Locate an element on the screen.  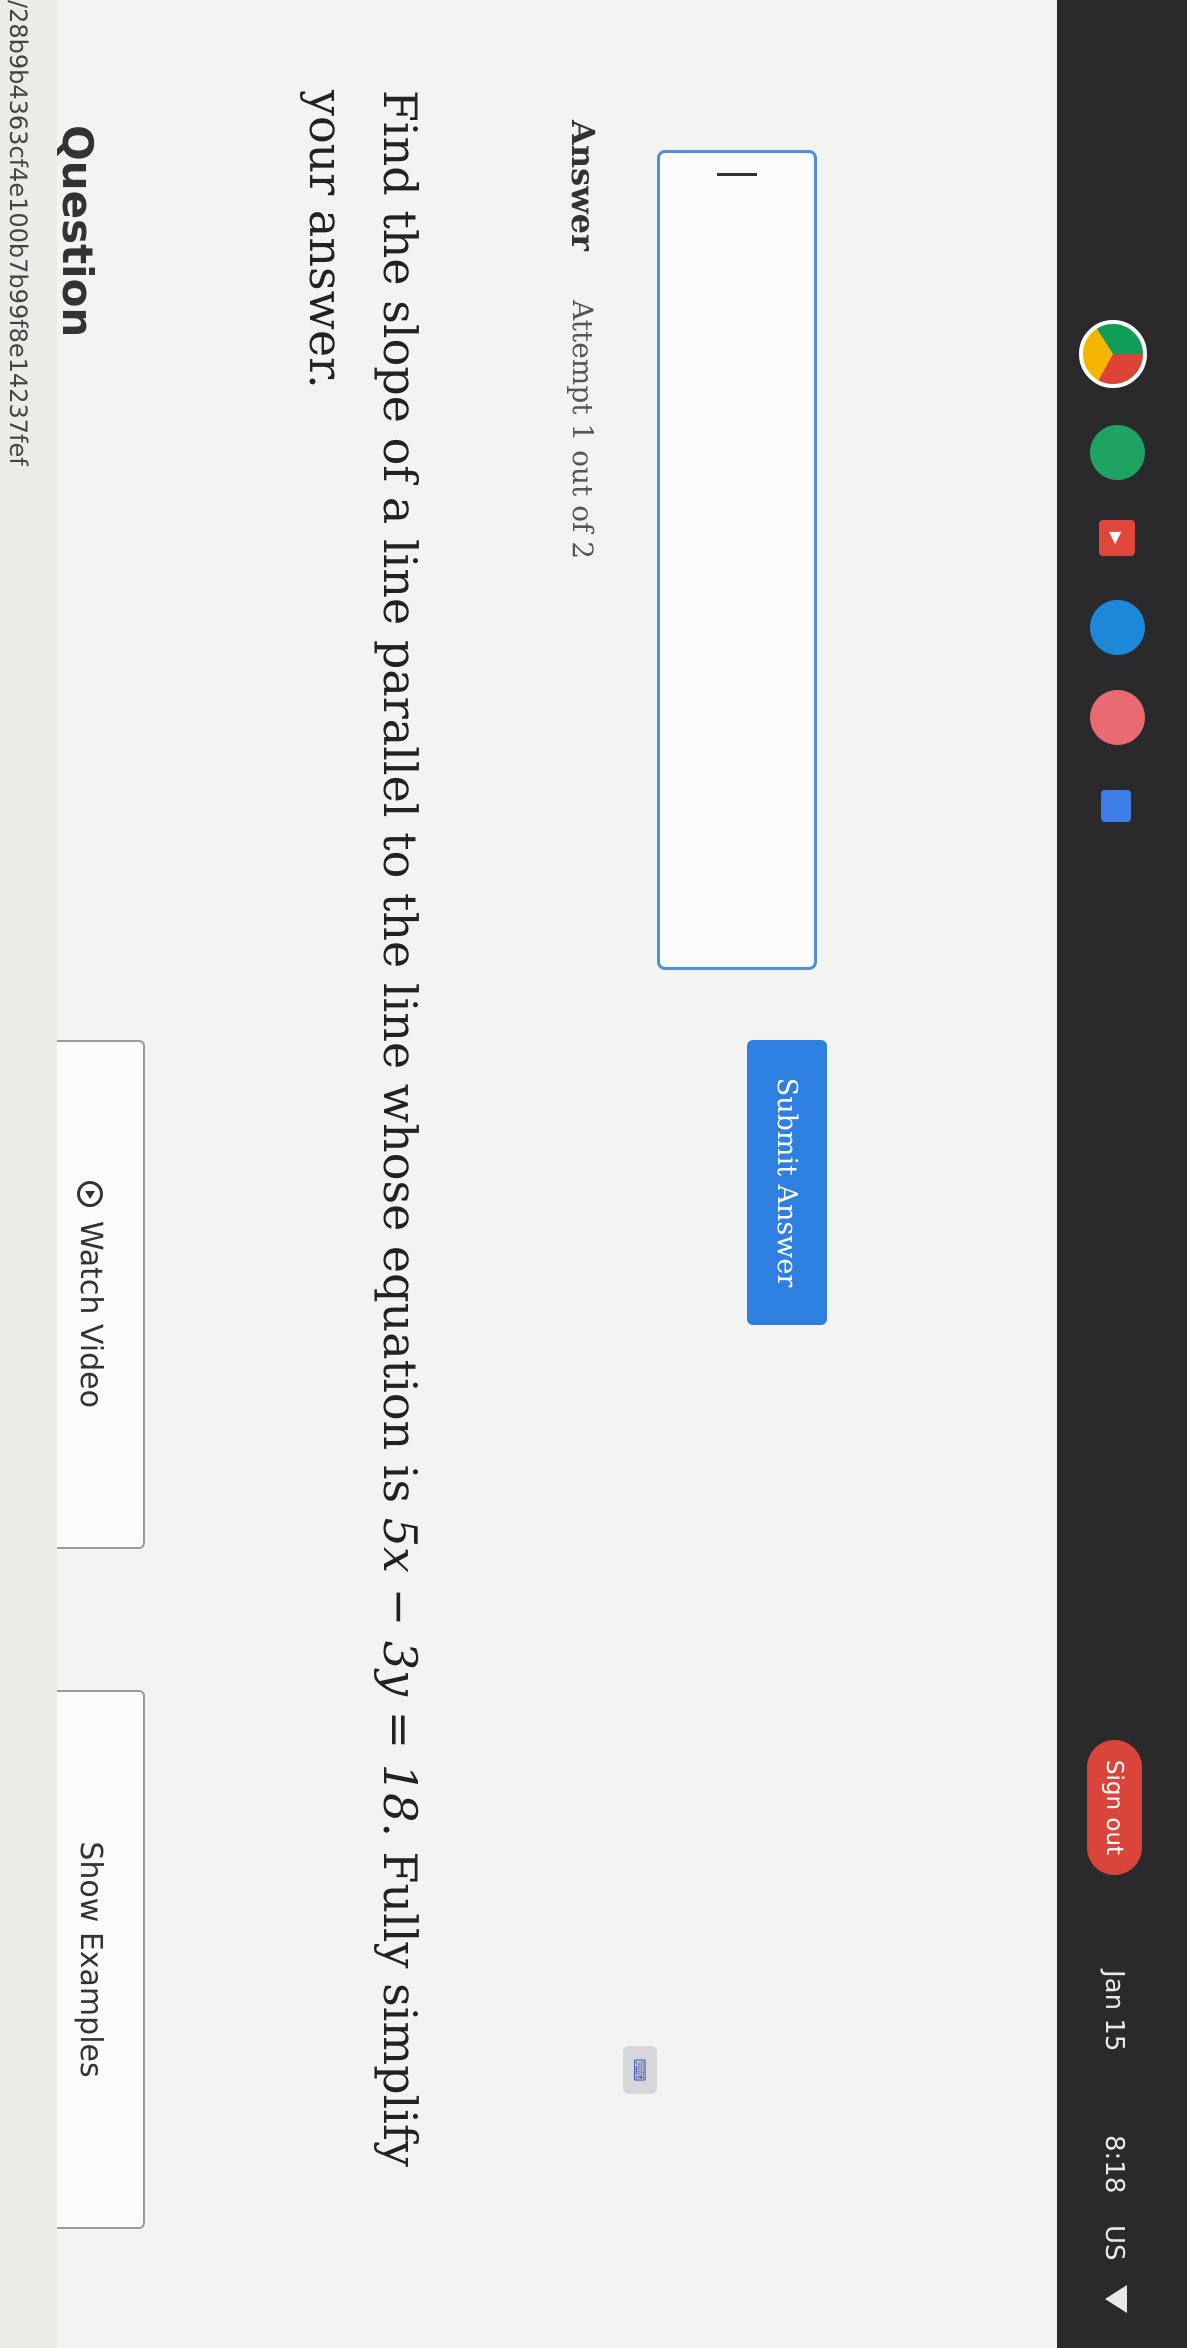
tray-locale: US is located at coordinates (1114, 2243).